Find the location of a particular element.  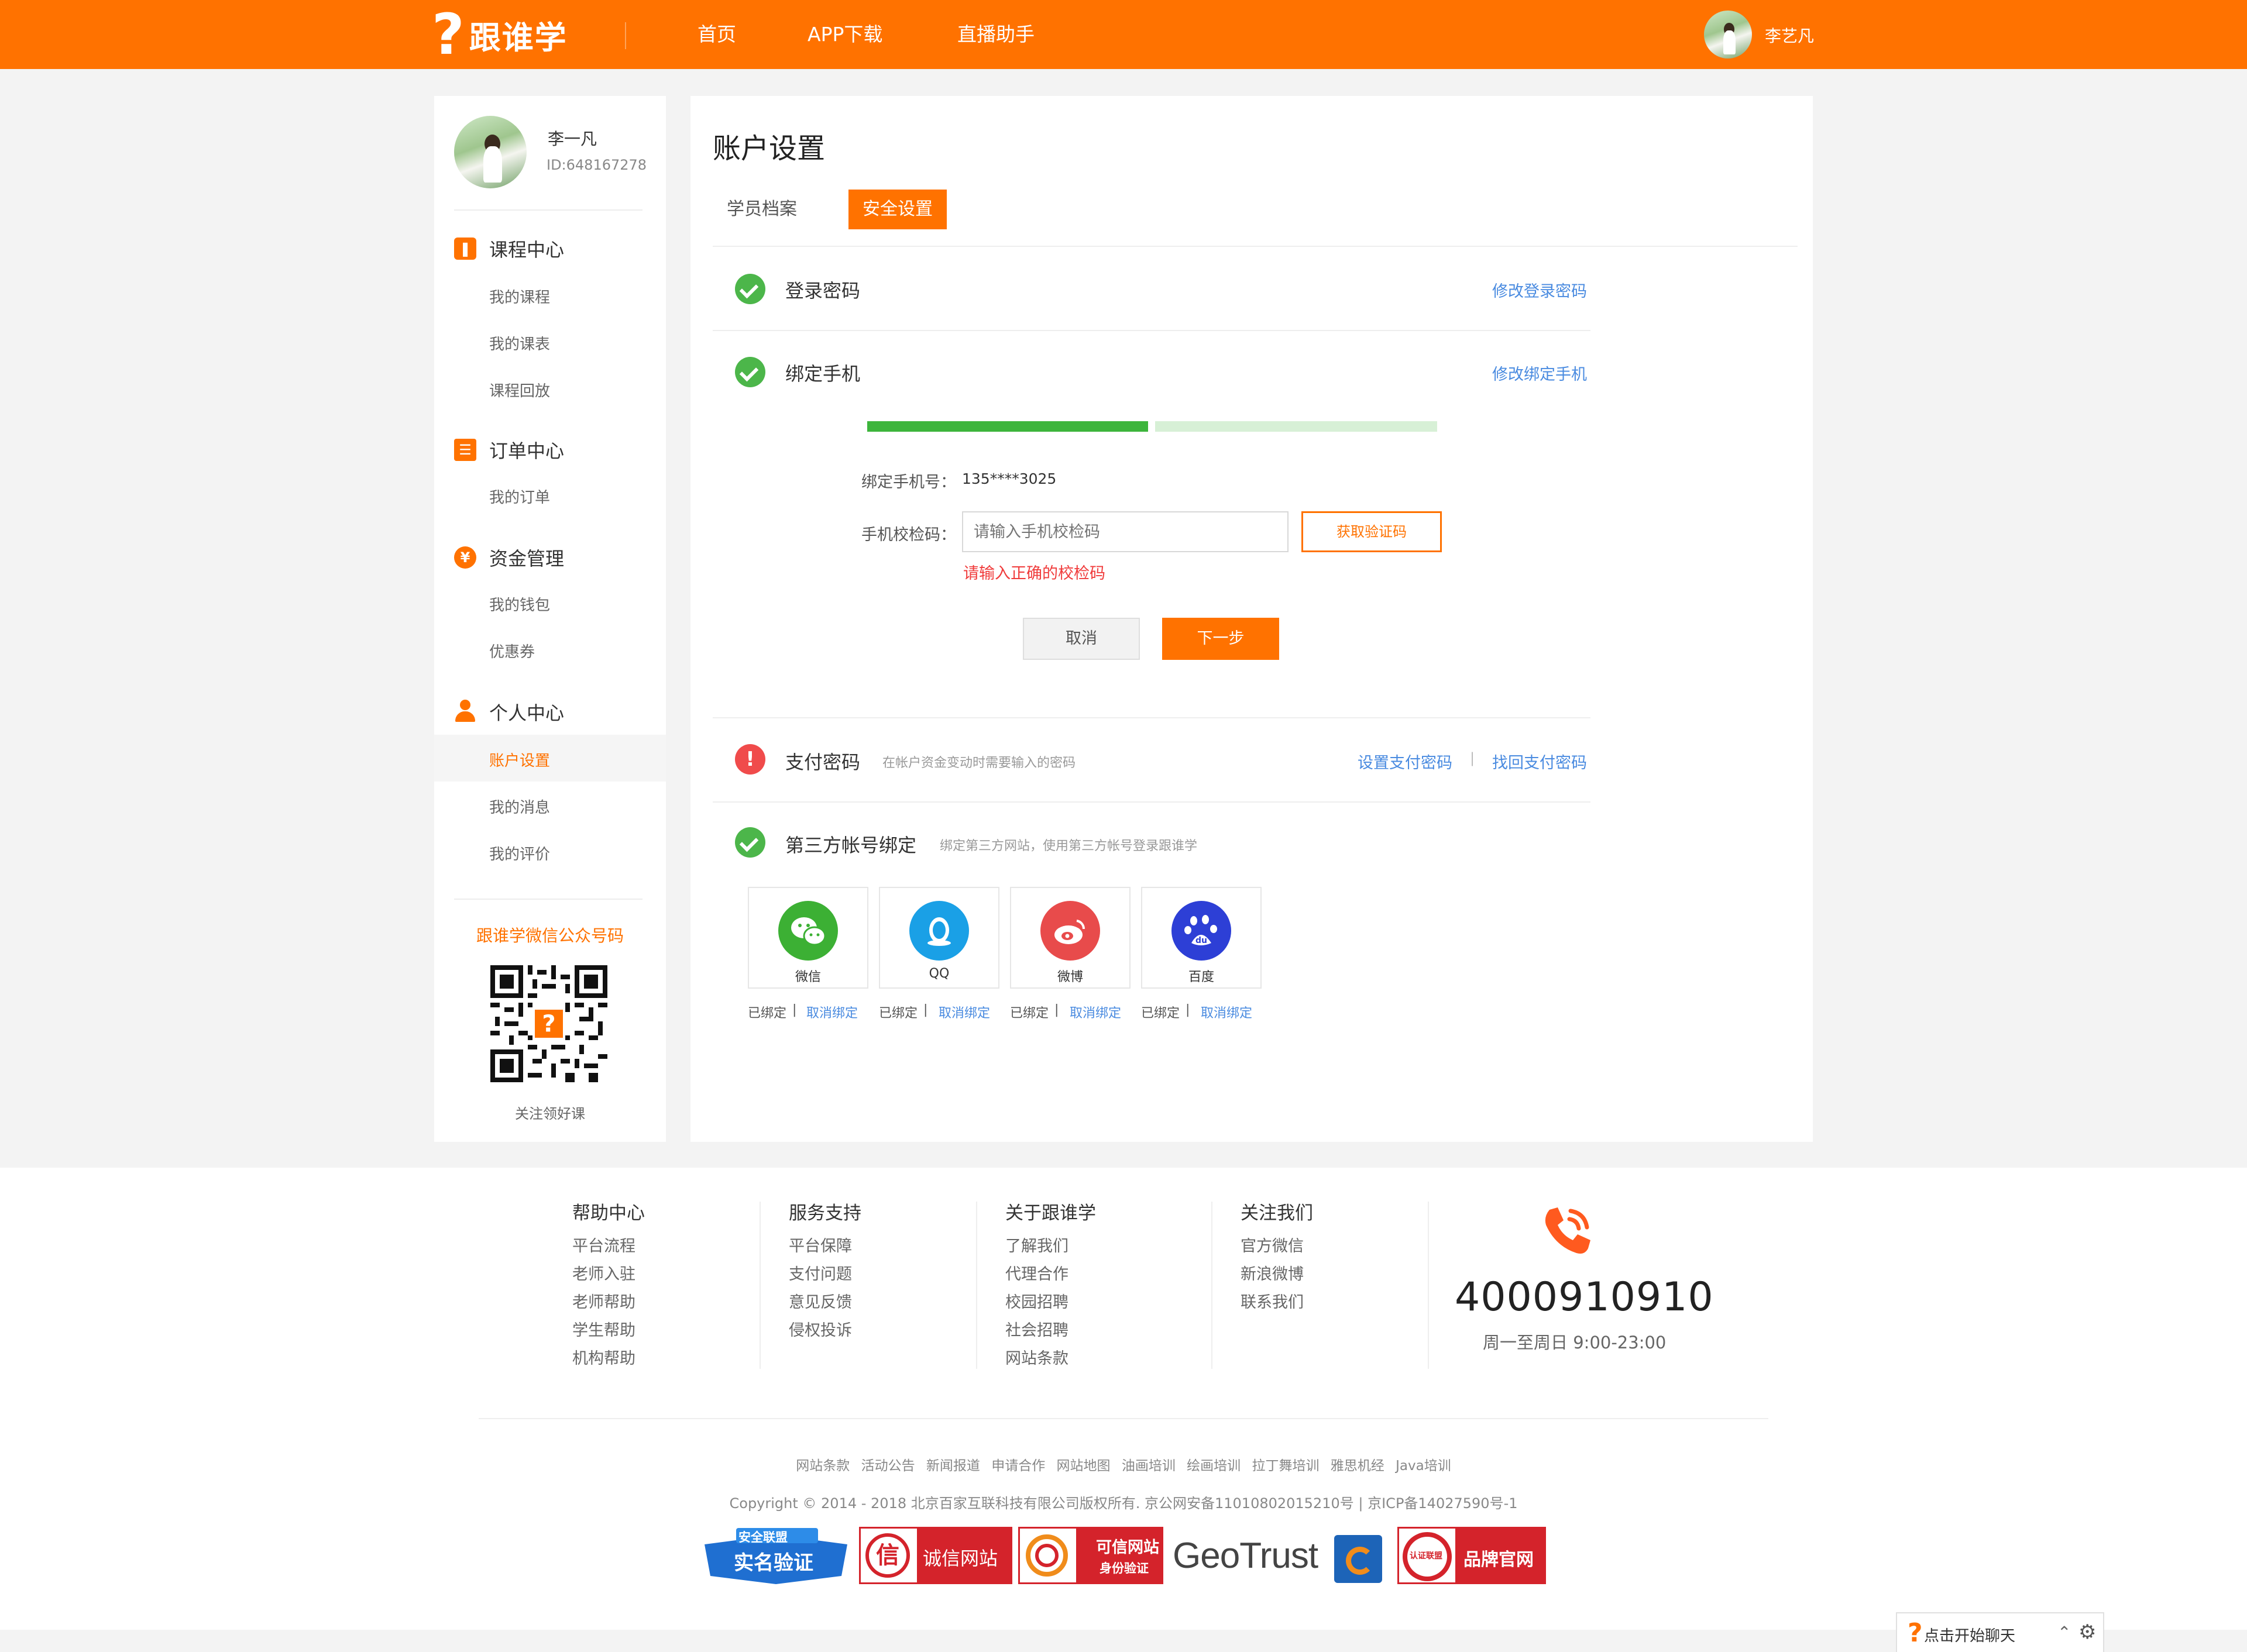

footer-bottom-link: 网站条款 is located at coordinates (823, 1466).